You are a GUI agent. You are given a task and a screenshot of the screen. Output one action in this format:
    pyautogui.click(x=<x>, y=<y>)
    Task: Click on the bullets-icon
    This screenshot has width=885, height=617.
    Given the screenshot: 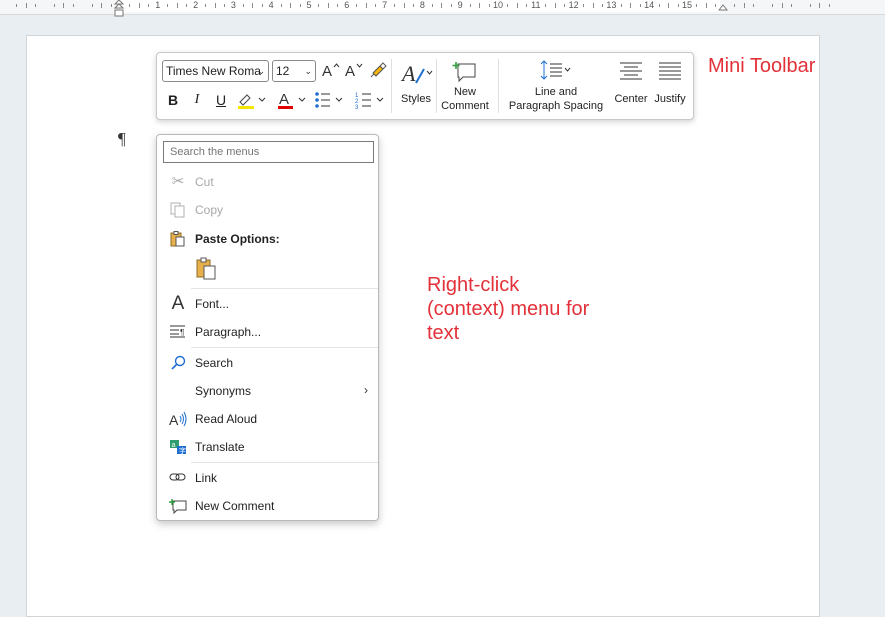 What is the action you would take?
    pyautogui.click(x=329, y=100)
    